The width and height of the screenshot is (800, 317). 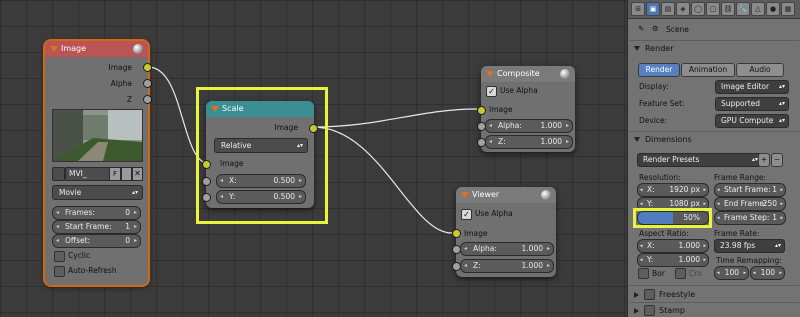 What do you see at coordinates (750, 204) in the screenshot?
I see `end-frame-field: ◂ End Frame: 250 ▸` at bounding box center [750, 204].